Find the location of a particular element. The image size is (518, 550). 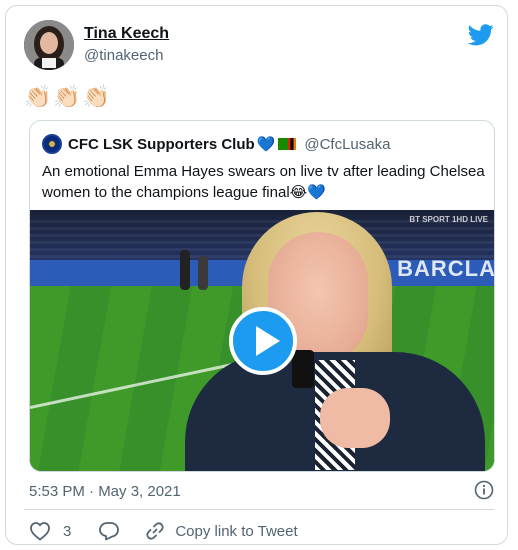

action-bar: 3 Copy link to Tweet is located at coordinates (163, 531).